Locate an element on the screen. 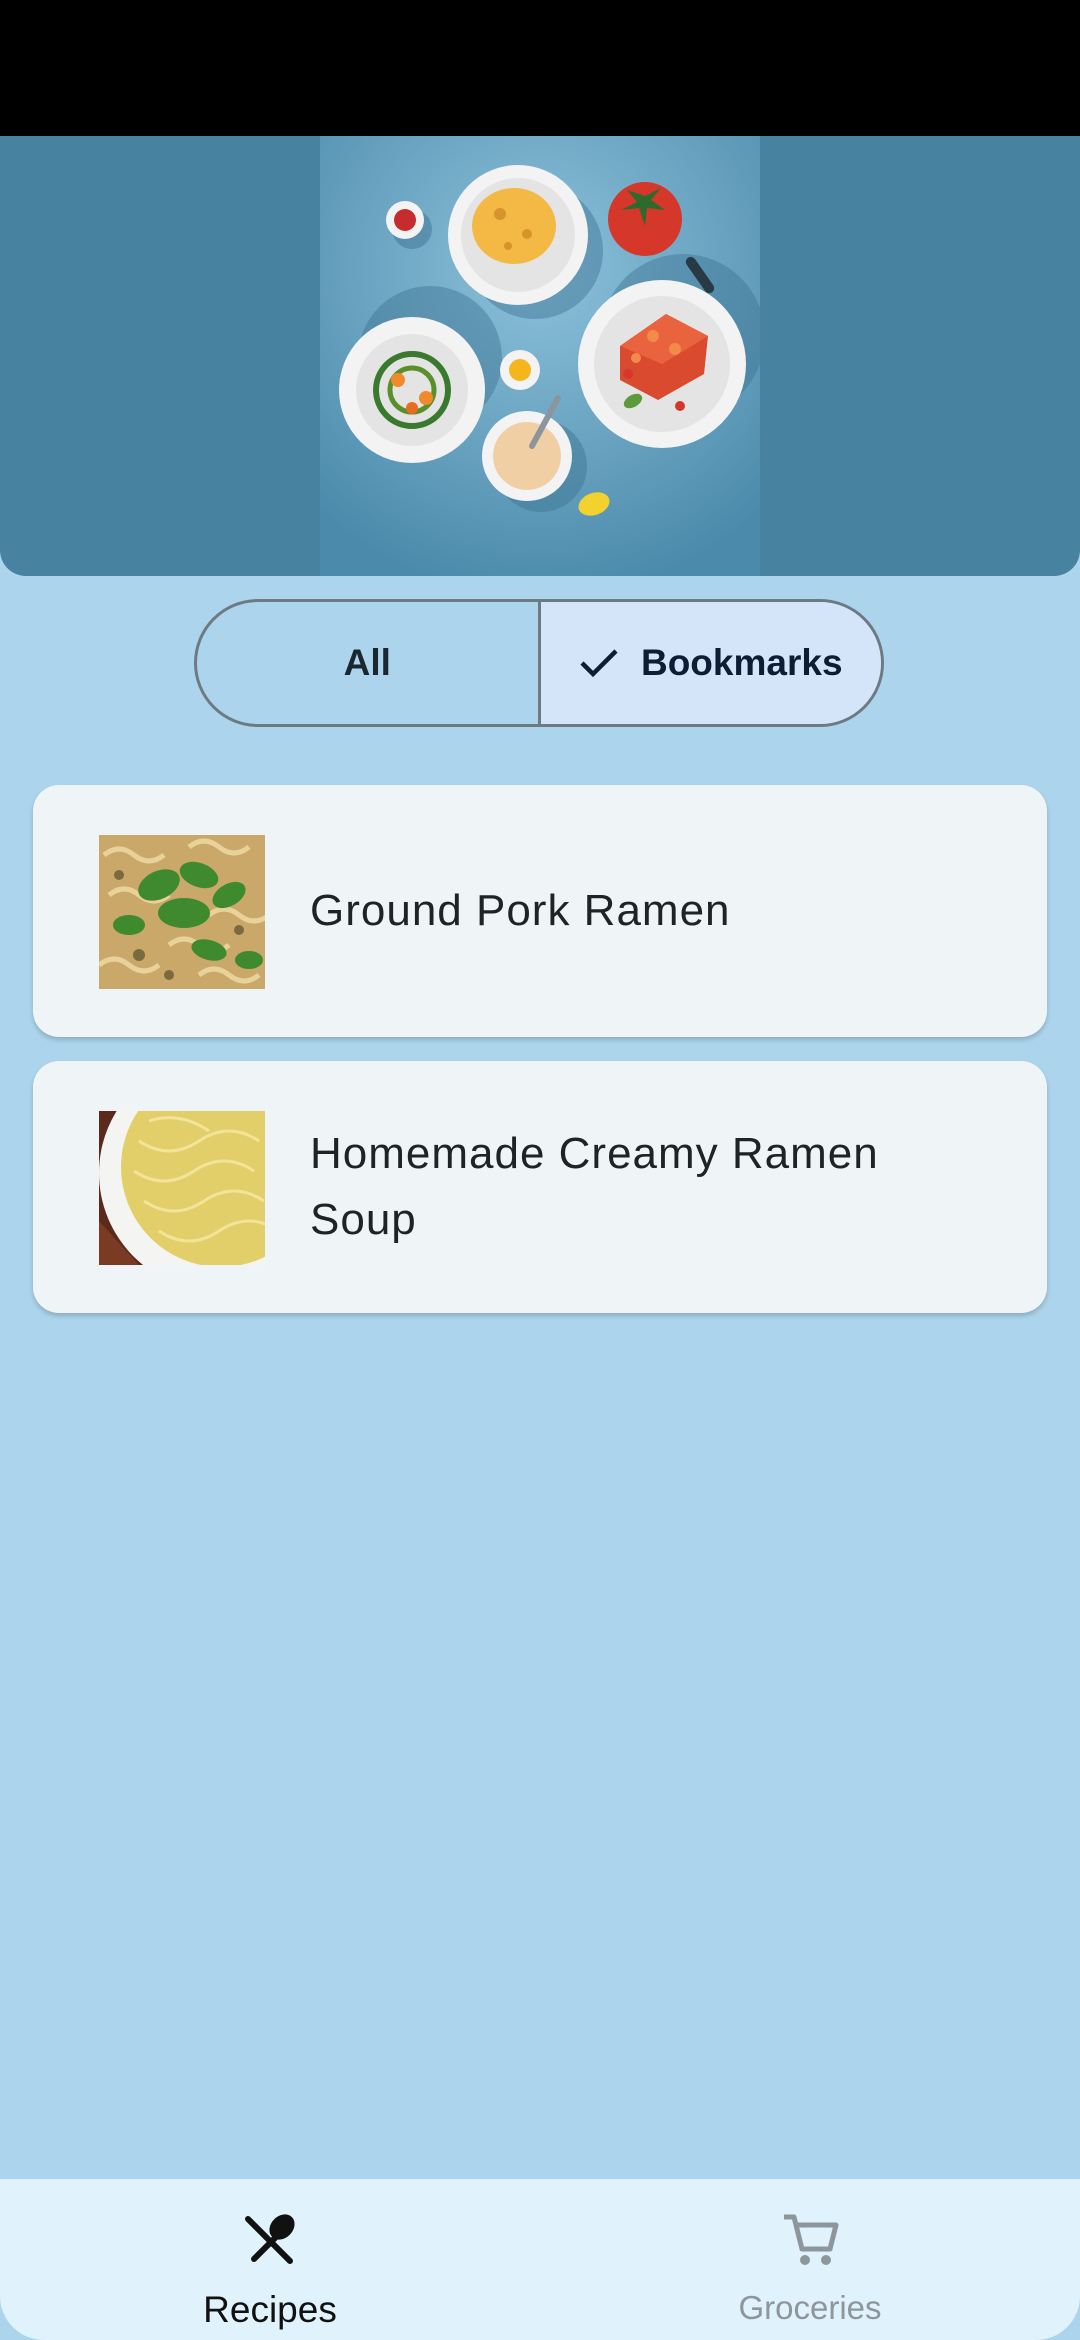 Image resolution: width=1080 pixels, height=2340 pixels. recipe-title: Ground Pork Ramen is located at coordinates (520, 910).